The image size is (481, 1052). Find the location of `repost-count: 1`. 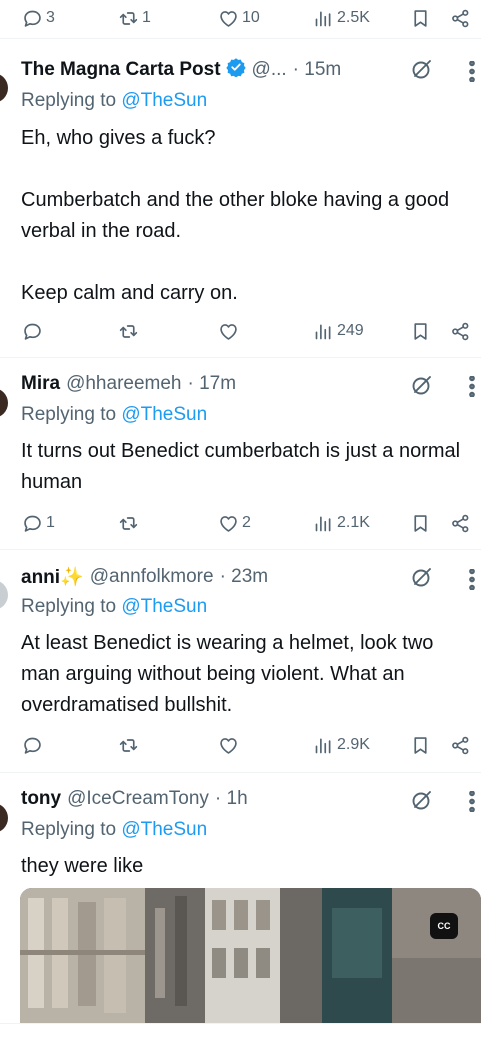

repost-count: 1 is located at coordinates (146, 17).